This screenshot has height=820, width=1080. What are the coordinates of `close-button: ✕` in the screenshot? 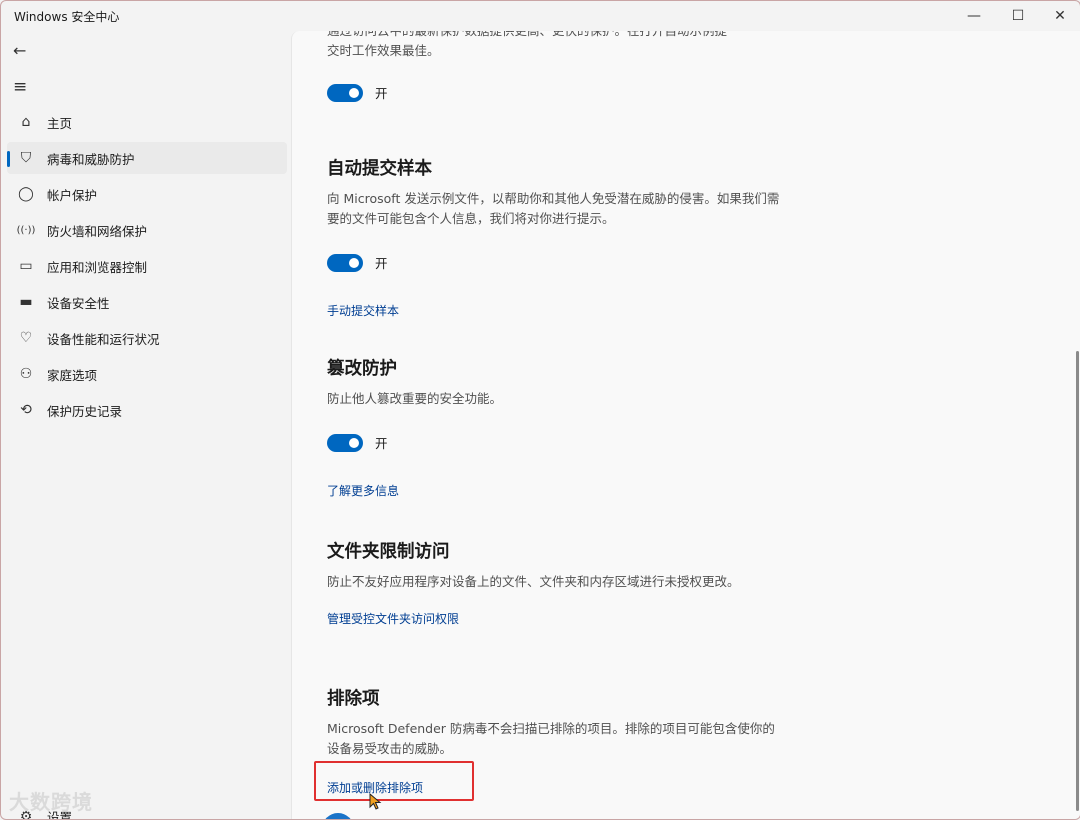 It's located at (1058, 16).